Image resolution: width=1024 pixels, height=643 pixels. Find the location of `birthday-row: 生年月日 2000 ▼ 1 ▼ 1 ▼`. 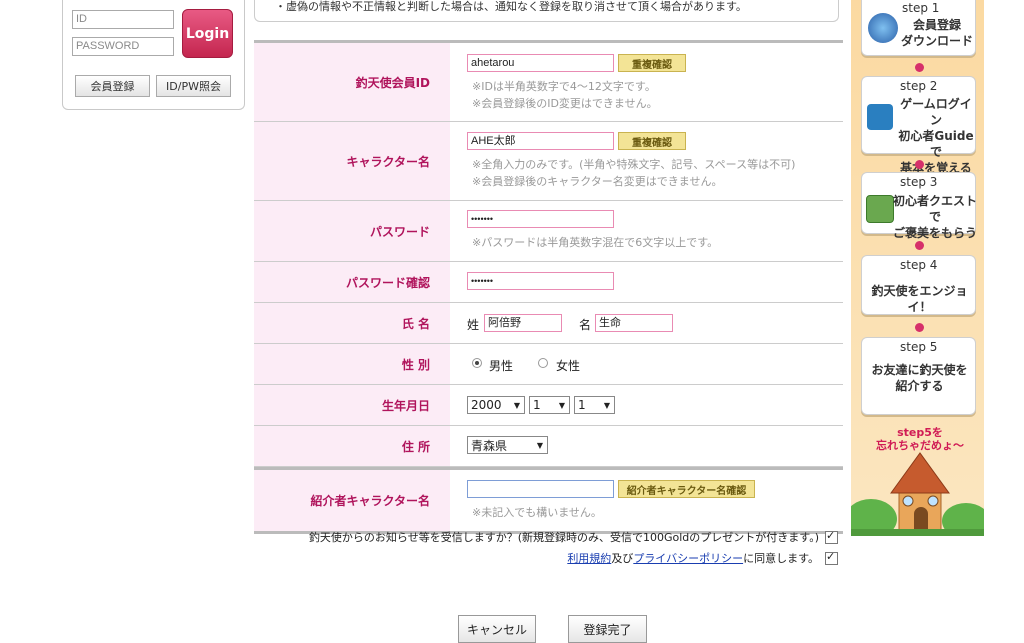

birthday-row: 生年月日 2000 ▼ 1 ▼ 1 ▼ is located at coordinates (548, 405).